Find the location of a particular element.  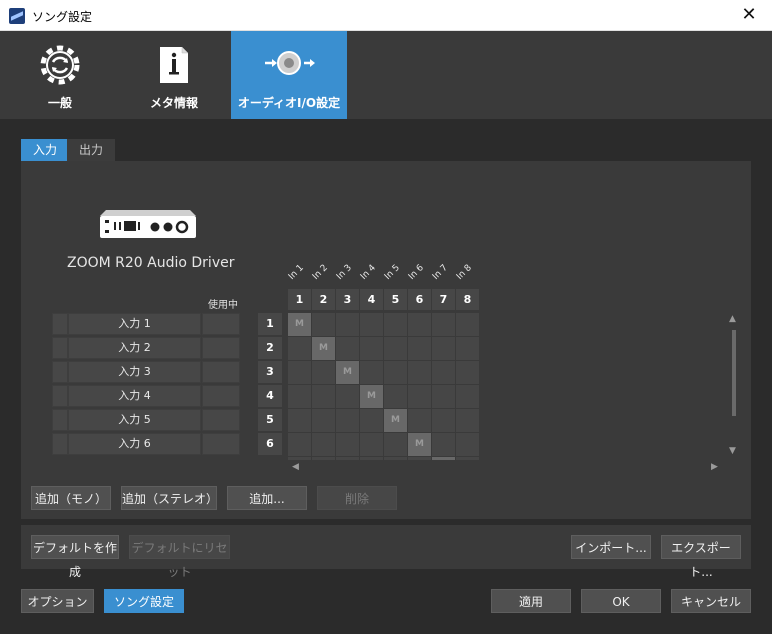

category-meta: メタ情報 is located at coordinates (174, 75).